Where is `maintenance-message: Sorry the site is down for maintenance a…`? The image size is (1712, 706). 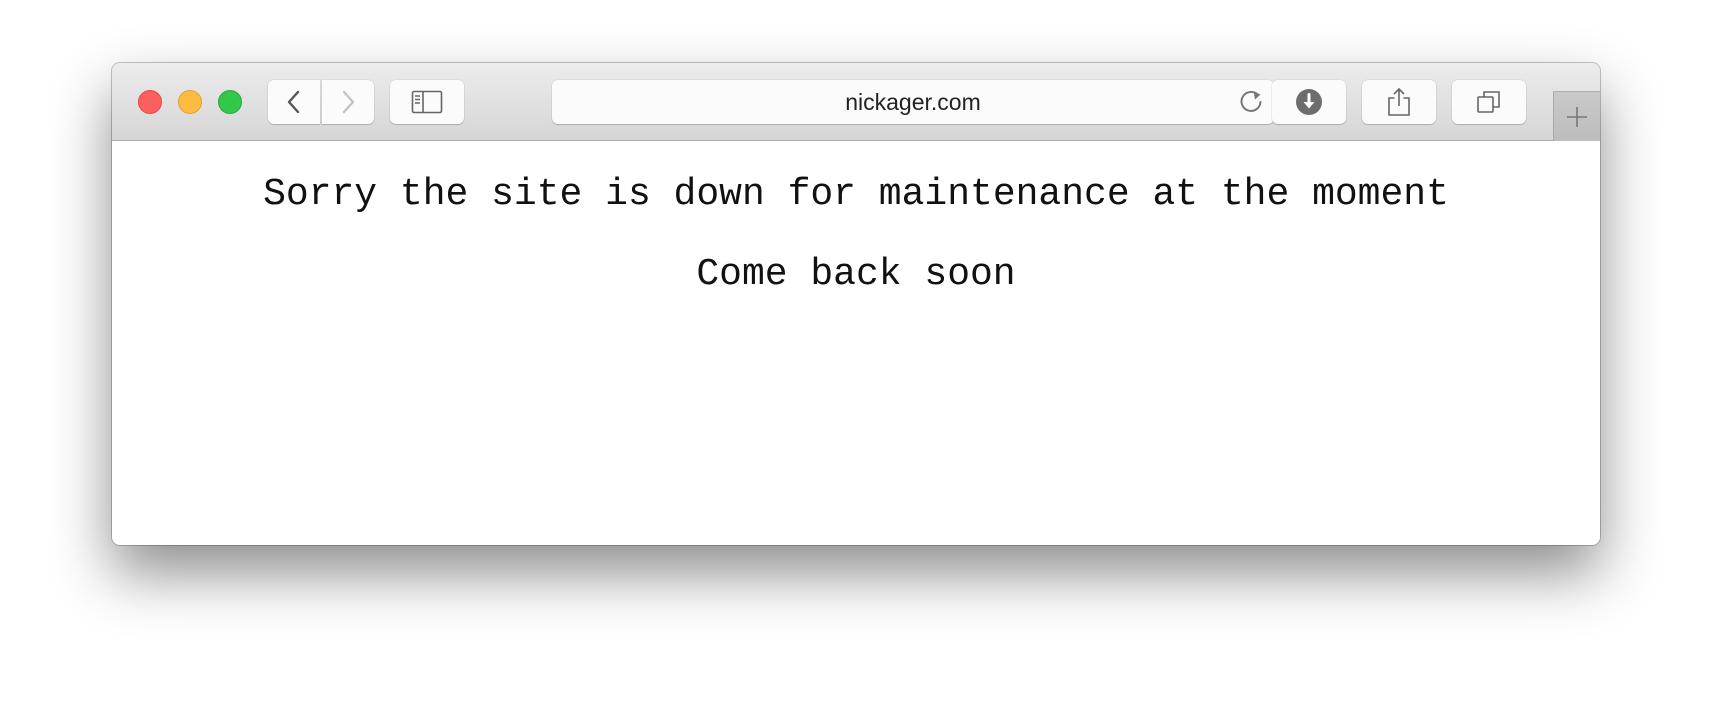
maintenance-message: Sorry the site is down for maintenance a… is located at coordinates (856, 194).